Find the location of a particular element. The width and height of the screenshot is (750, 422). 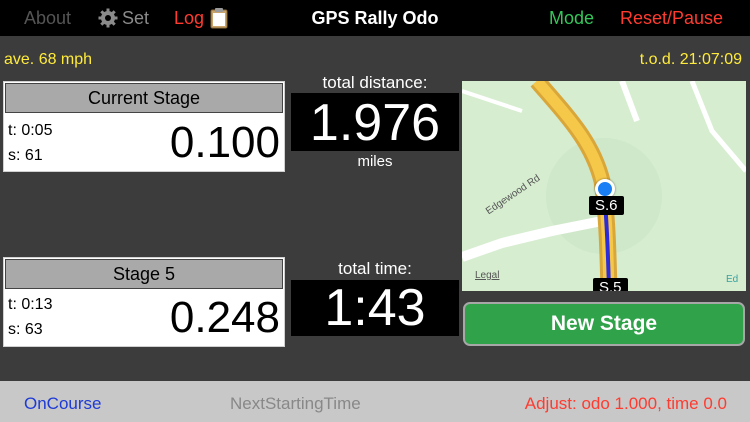

gear-icon is located at coordinates (108, 18).